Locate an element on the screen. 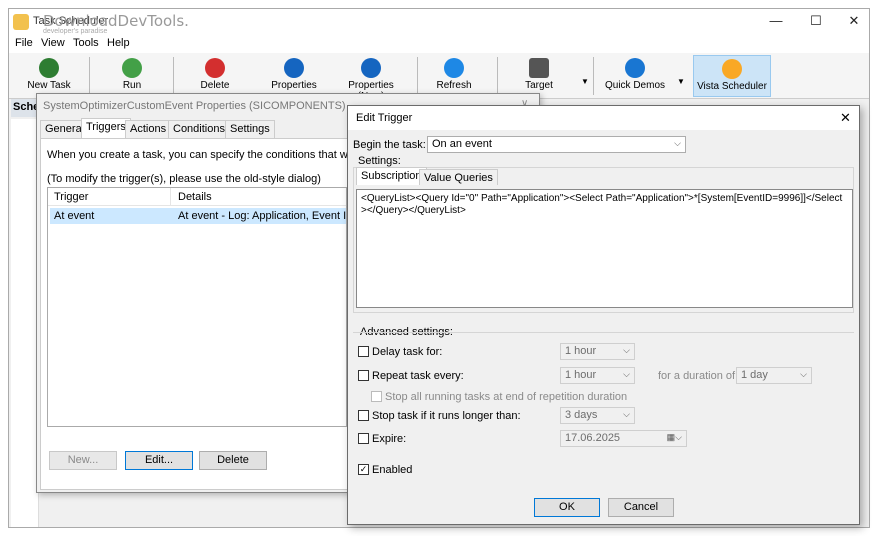 Image resolution: width=880 pixels, height=536 pixels. properties-button: Properties is located at coordinates (294, 76).